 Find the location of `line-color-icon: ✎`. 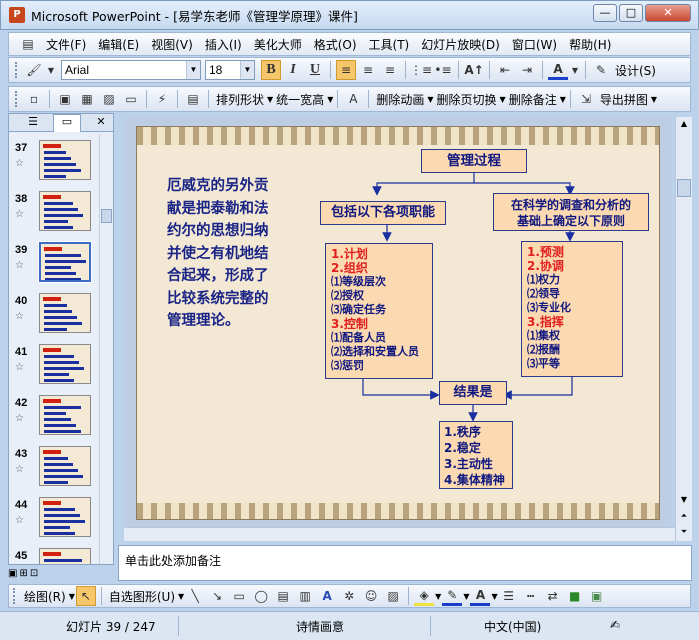

line-color-icon: ✎ is located at coordinates (452, 596).